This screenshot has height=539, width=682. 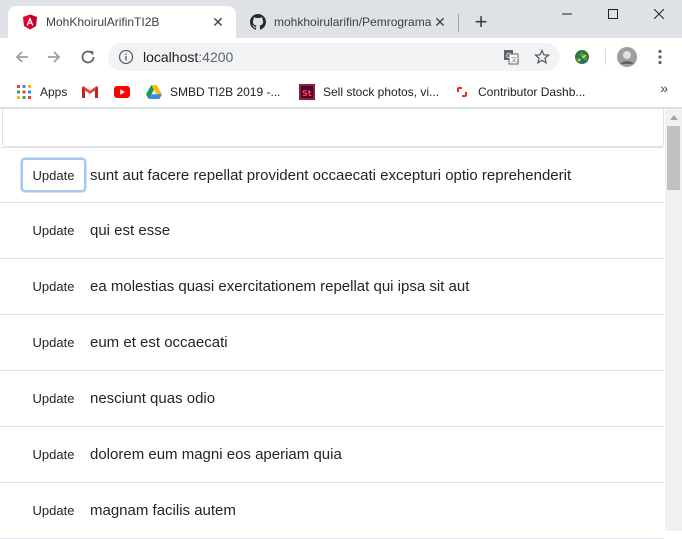 I want to click on tab-inactive: mohkhoirularifin/Pemrograma ✕, so click(x=347, y=22).